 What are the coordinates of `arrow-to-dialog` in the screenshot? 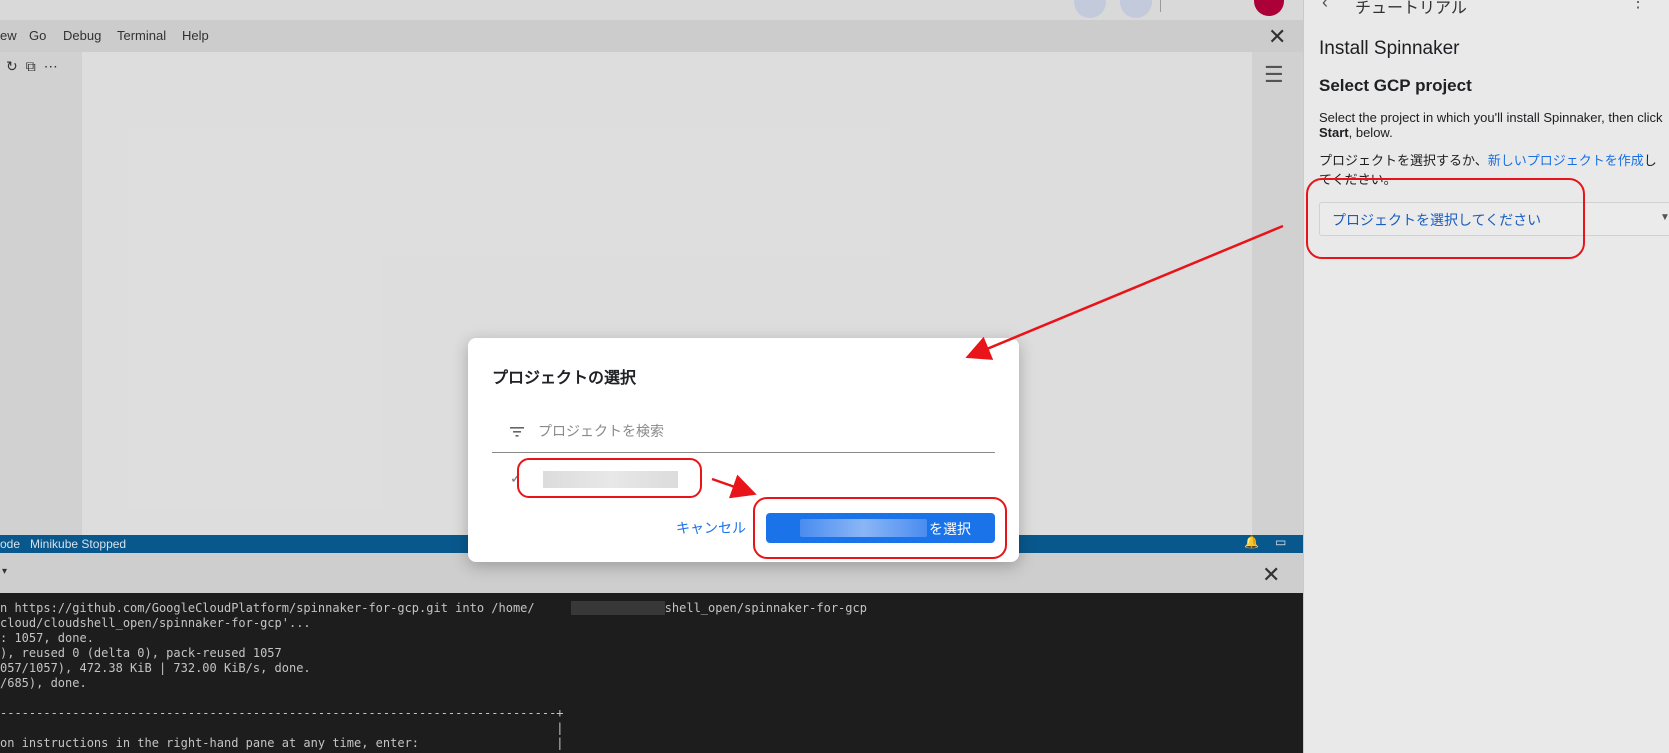 It's located at (1124, 292).